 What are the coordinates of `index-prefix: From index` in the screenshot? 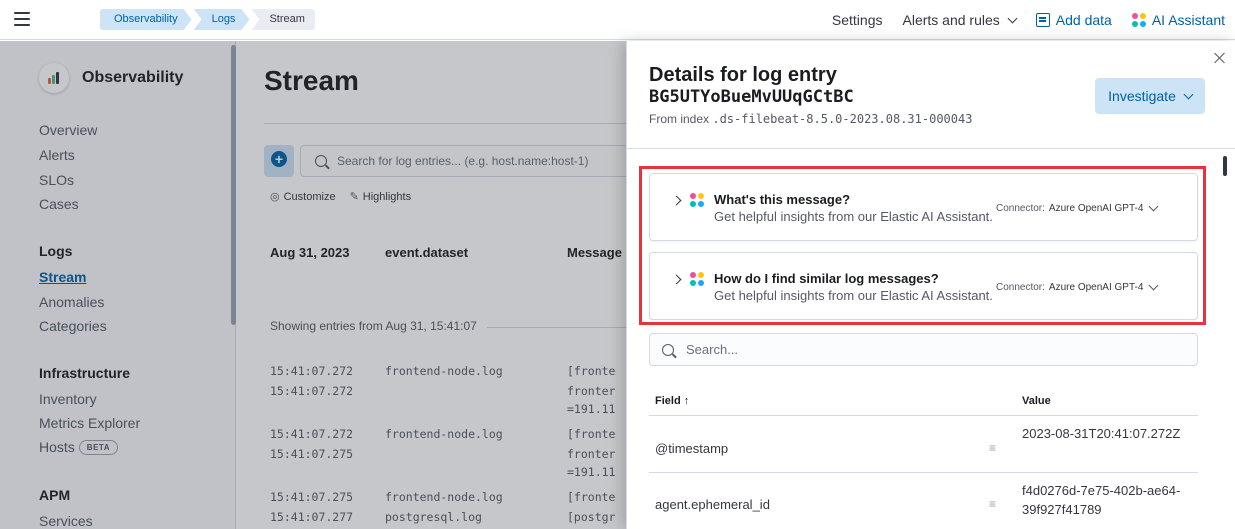 It's located at (681, 119).